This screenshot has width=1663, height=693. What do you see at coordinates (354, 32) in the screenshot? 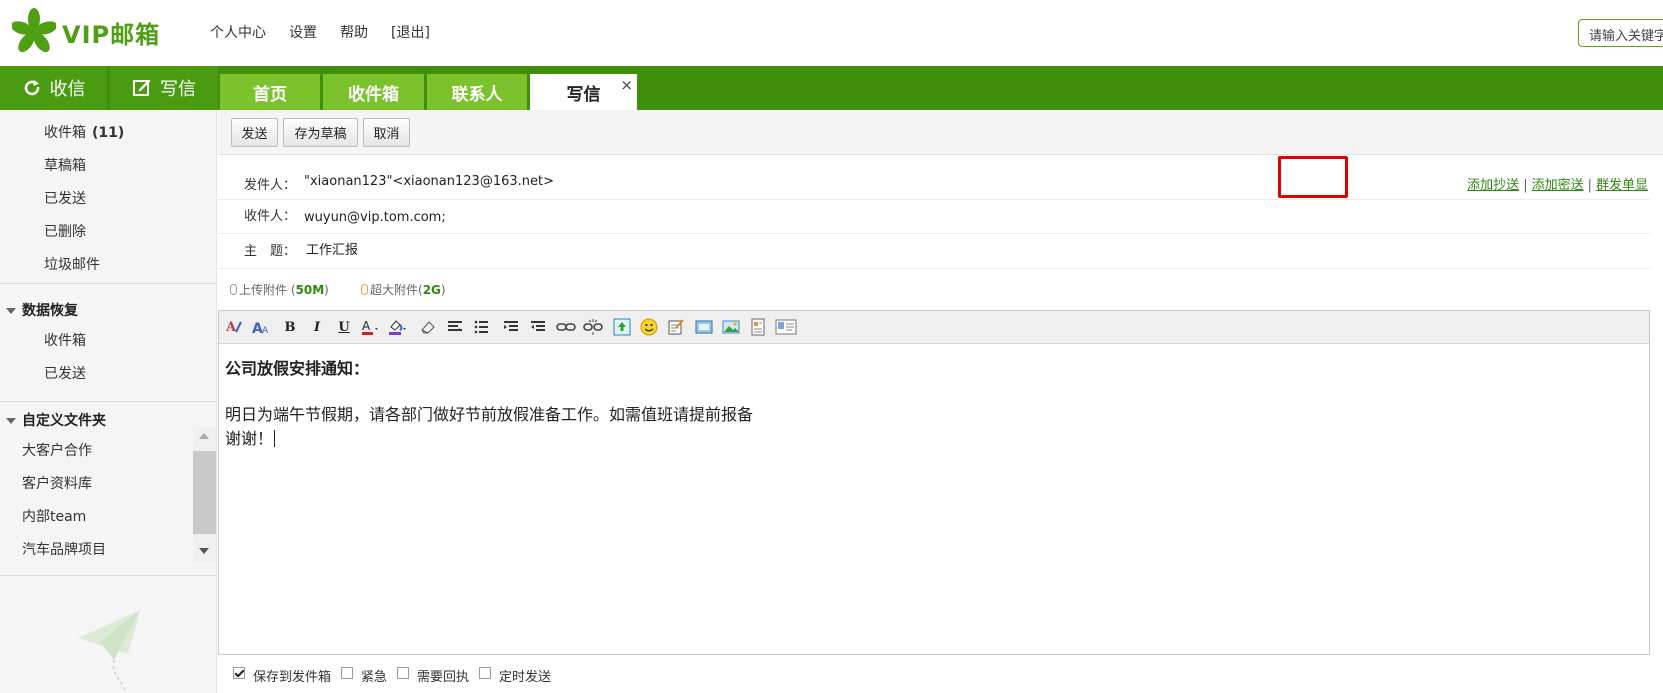
I see `nav-help: 帮助` at bounding box center [354, 32].